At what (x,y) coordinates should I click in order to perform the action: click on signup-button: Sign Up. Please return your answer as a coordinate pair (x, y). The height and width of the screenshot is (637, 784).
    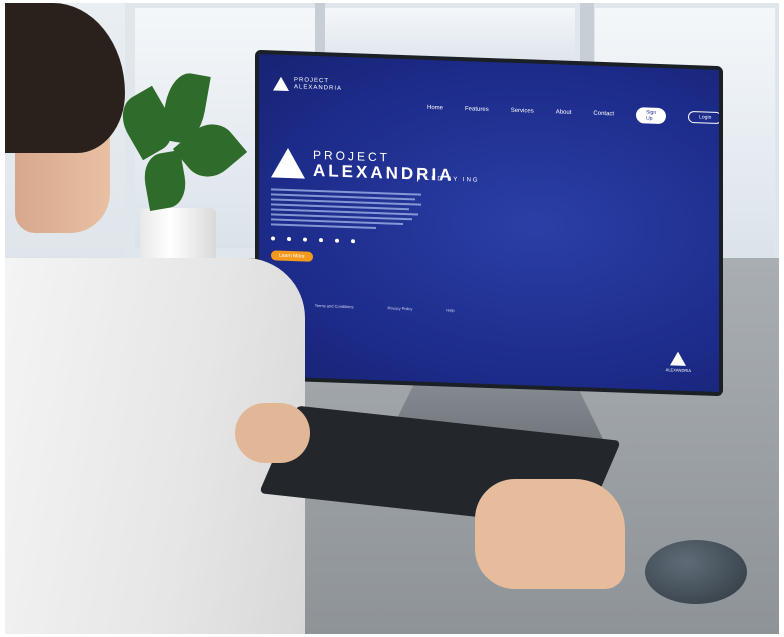
    Looking at the image, I should click on (651, 116).